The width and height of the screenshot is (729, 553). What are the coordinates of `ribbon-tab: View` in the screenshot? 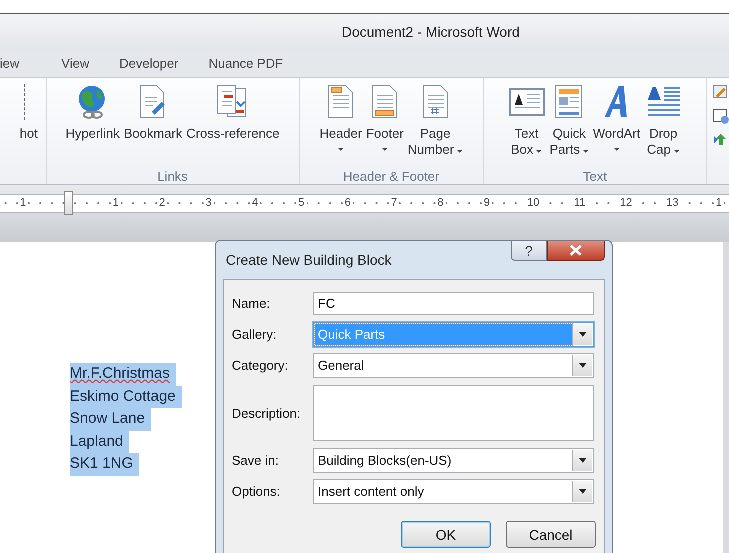 It's located at (74, 63).